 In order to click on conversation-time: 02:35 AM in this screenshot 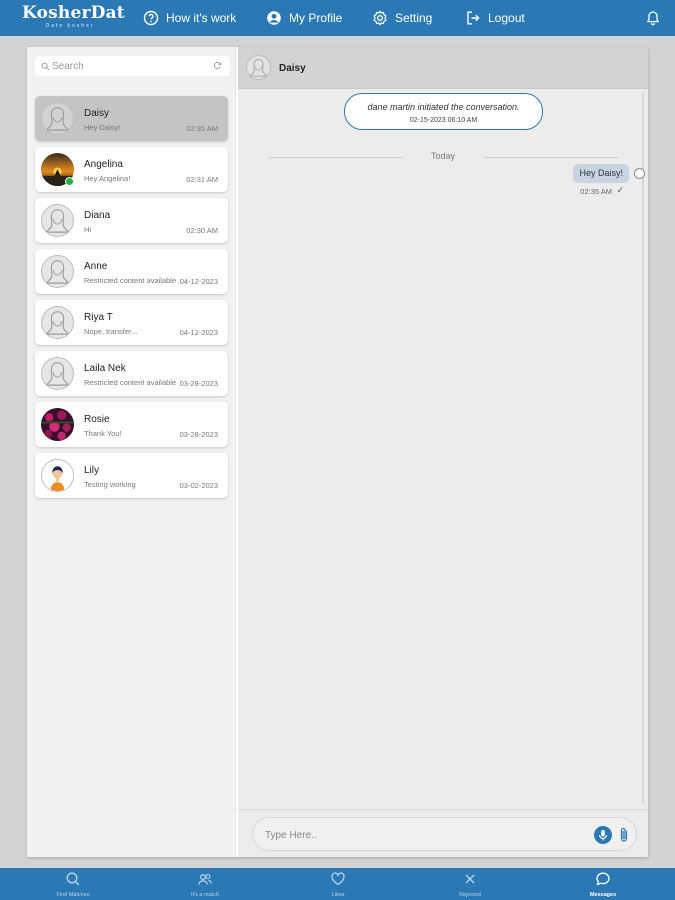, I will do `click(202, 128)`.